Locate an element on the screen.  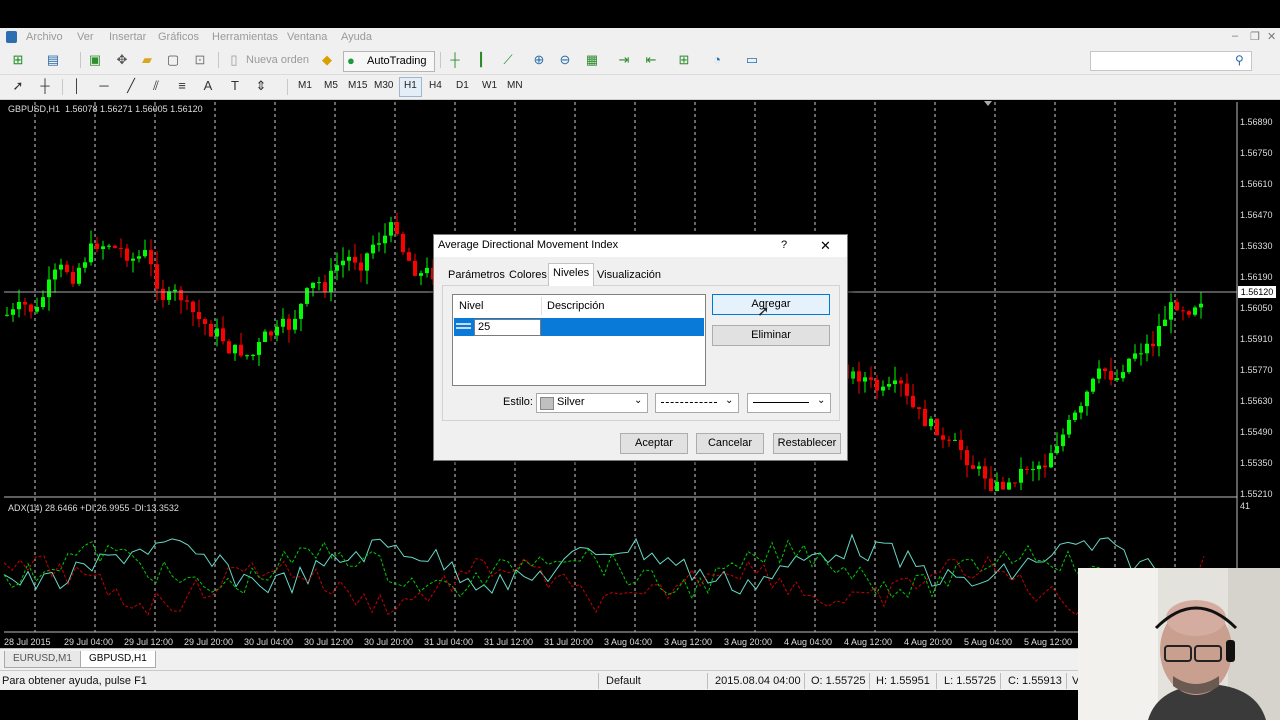
tf-w1: W1 is located at coordinates (489, 85).